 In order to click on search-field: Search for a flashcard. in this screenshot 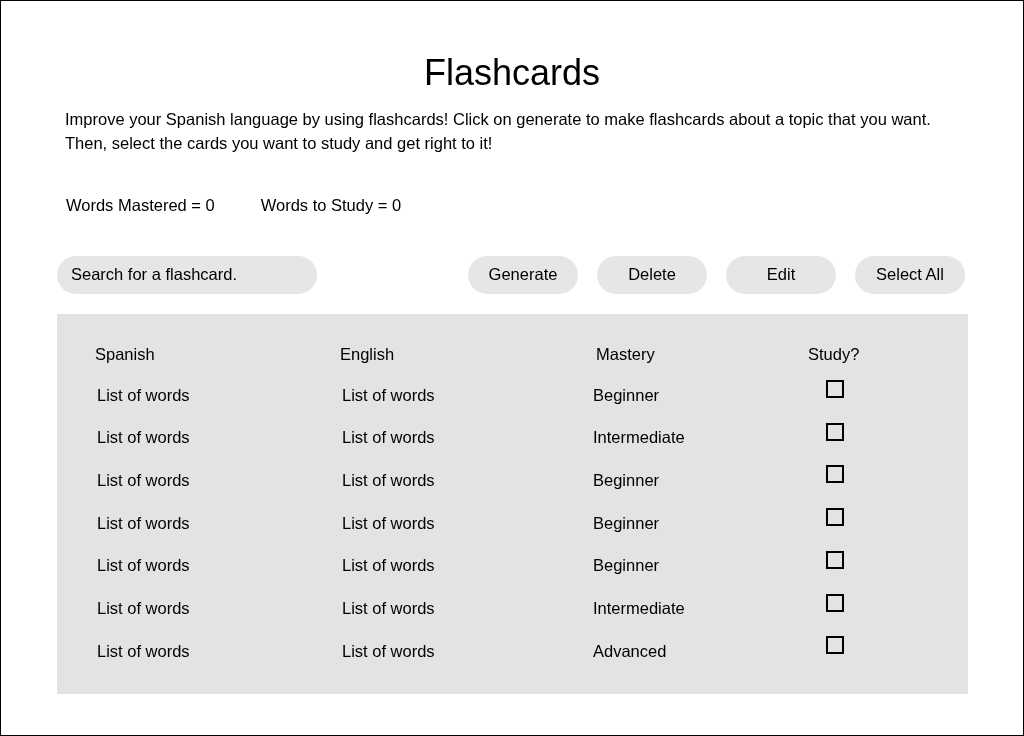, I will do `click(187, 274)`.